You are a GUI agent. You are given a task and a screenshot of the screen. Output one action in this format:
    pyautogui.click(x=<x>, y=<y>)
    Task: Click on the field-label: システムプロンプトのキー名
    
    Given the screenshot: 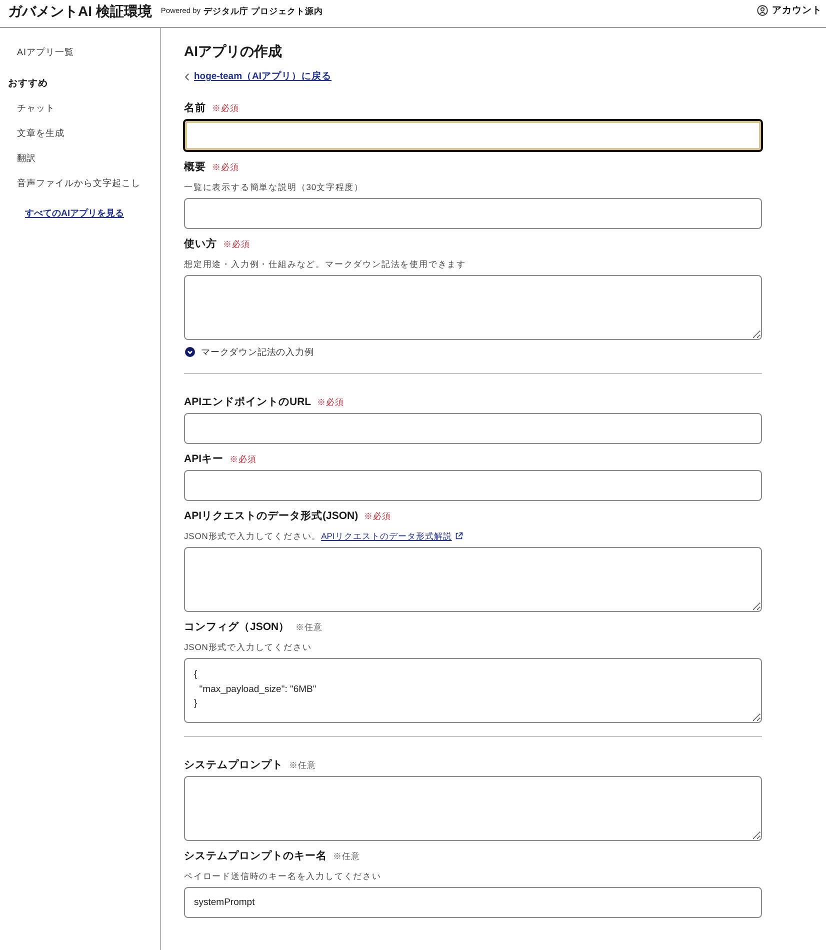 What is the action you would take?
    pyautogui.click(x=255, y=856)
    